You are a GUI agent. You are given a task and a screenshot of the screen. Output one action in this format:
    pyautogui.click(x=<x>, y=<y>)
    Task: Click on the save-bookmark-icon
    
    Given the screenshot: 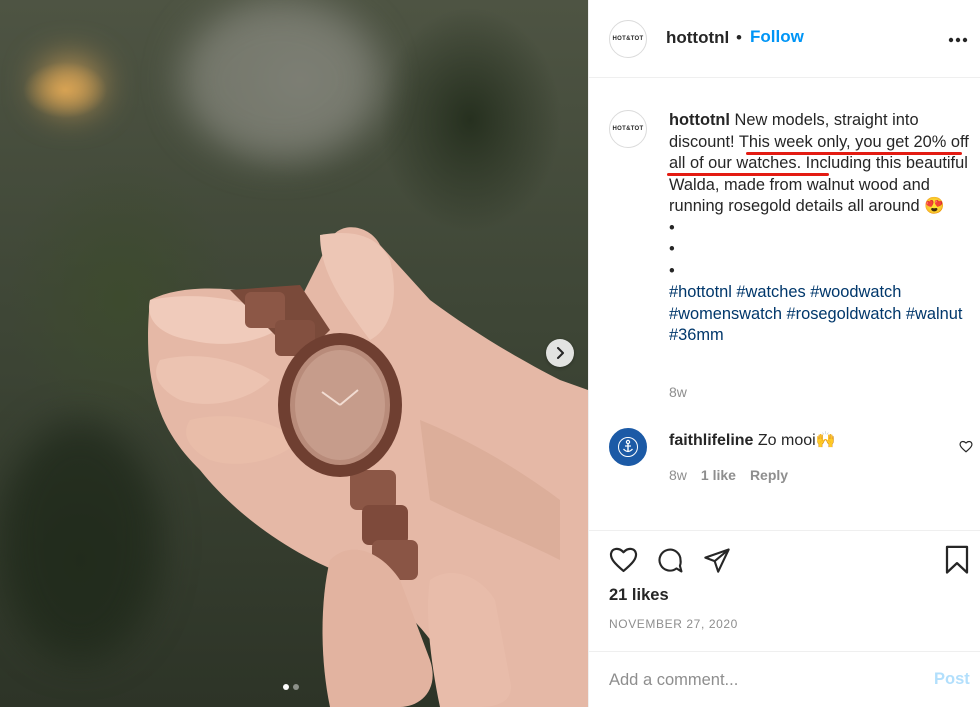 What is the action you would take?
    pyautogui.click(x=957, y=560)
    